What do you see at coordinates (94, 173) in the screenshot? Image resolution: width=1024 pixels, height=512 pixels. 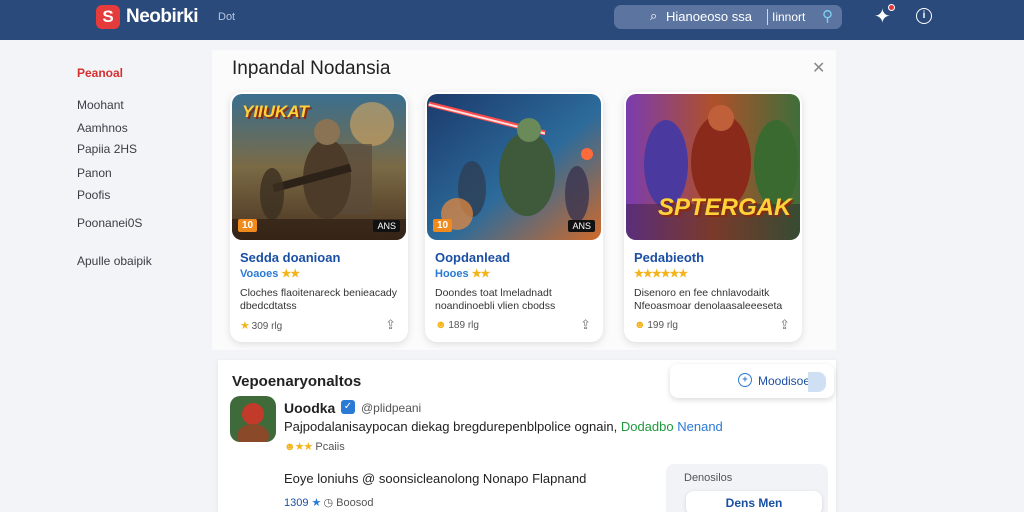 I see `sidebar-item-panon: Panon` at bounding box center [94, 173].